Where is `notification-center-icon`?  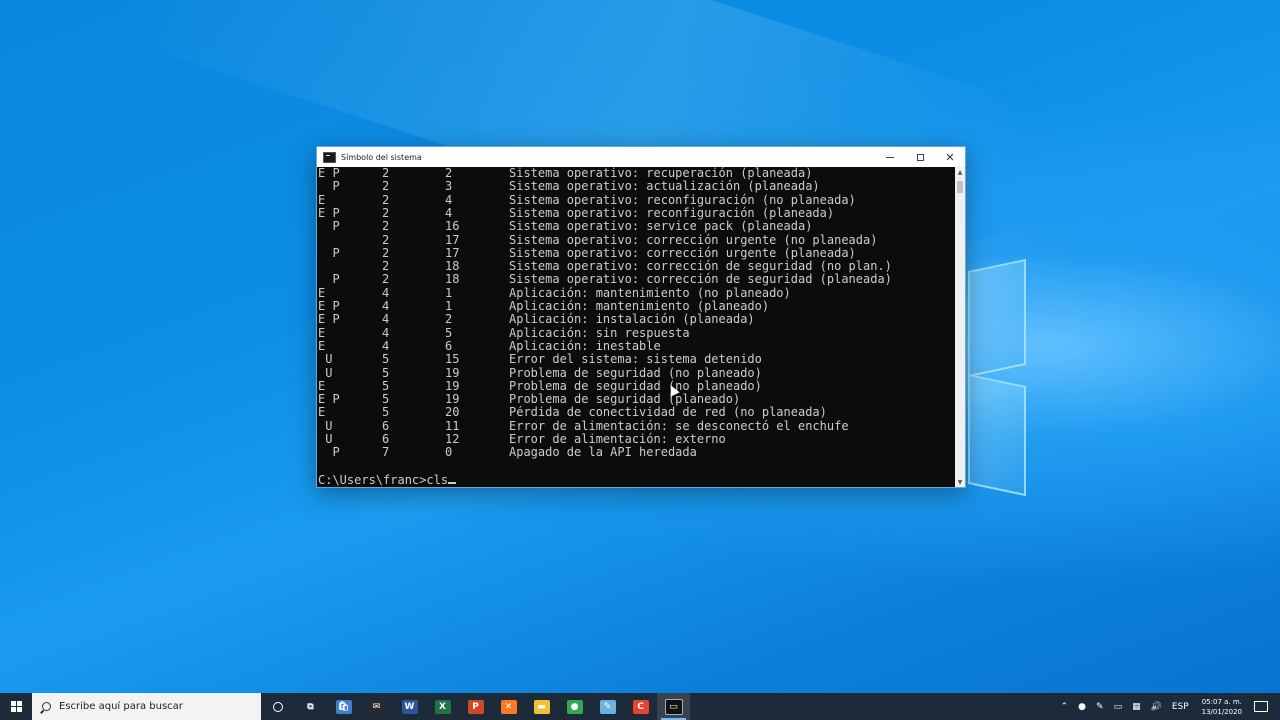
notification-center-icon is located at coordinates (1261, 706).